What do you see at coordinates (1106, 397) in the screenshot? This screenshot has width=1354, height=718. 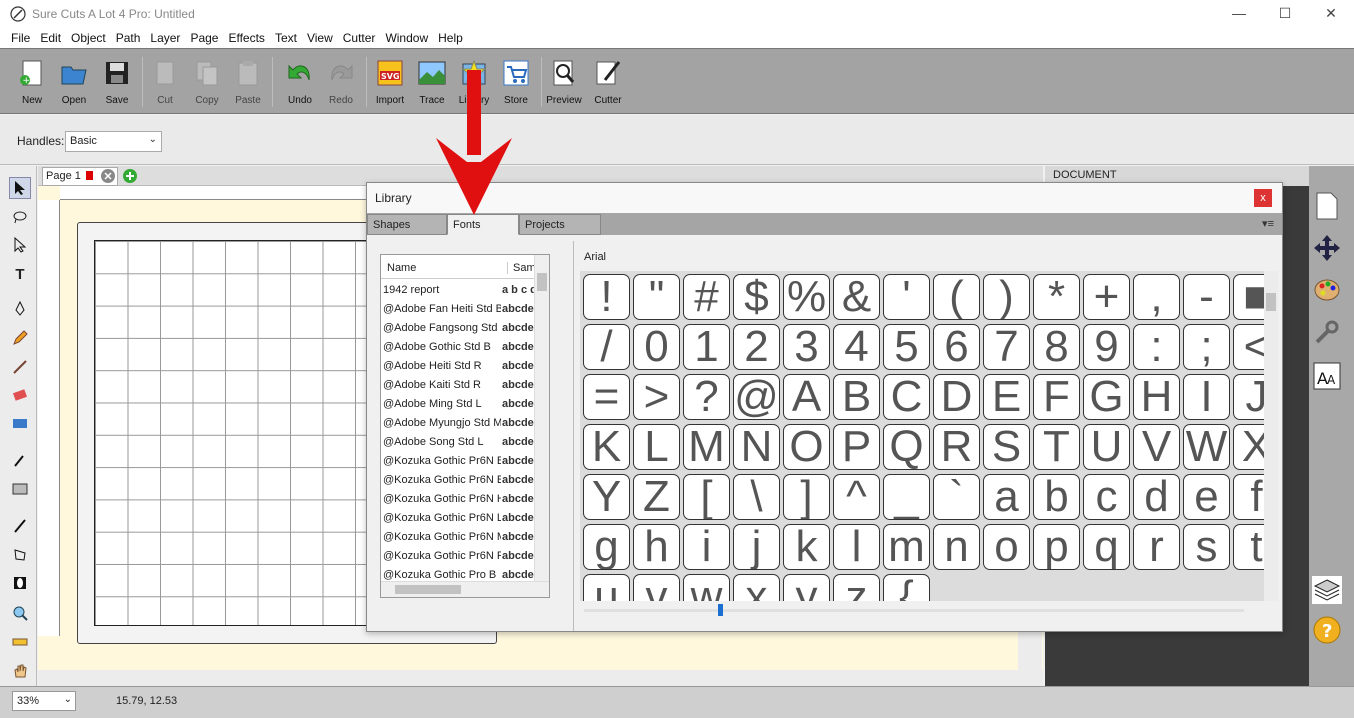 I see `glyph-tile: G` at bounding box center [1106, 397].